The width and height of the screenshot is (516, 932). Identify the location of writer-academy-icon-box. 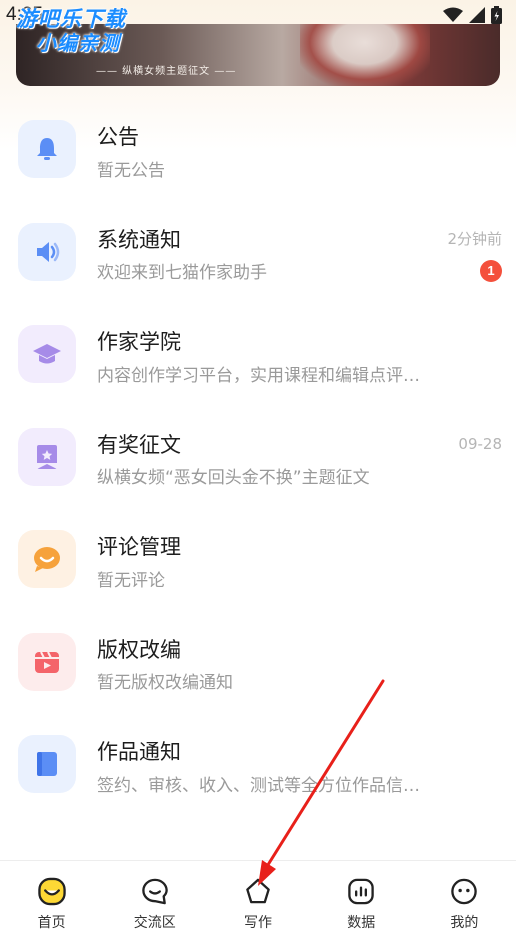
(47, 354).